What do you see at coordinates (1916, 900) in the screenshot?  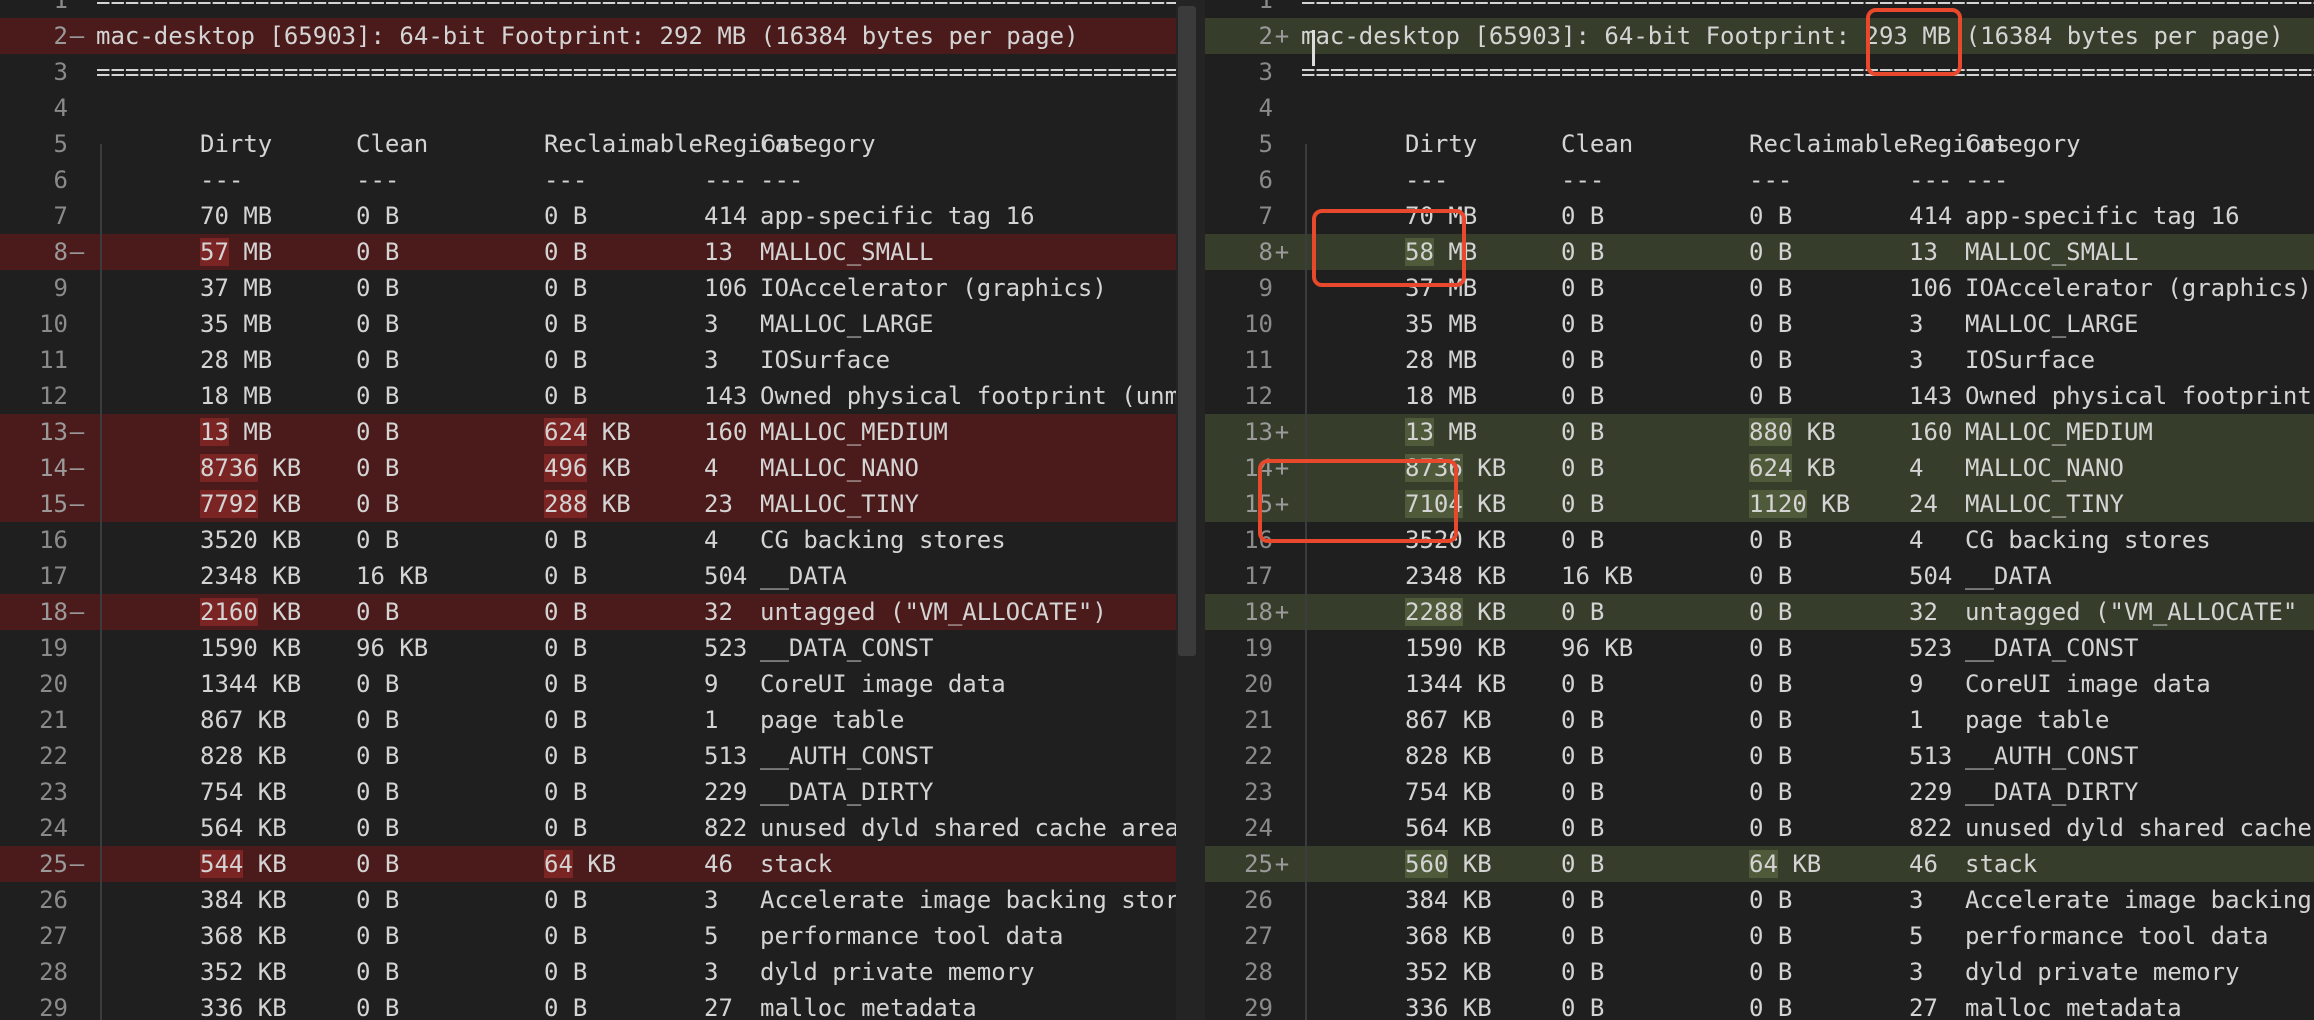 I see `regions-value: 3` at bounding box center [1916, 900].